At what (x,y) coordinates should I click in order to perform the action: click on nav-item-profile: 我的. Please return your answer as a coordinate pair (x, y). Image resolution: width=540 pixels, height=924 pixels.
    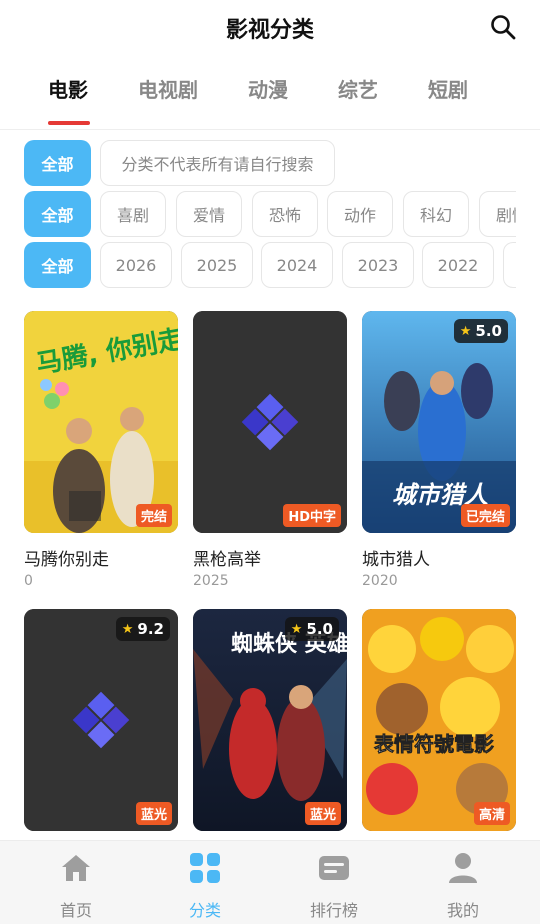
    Looking at the image, I should click on (463, 886).